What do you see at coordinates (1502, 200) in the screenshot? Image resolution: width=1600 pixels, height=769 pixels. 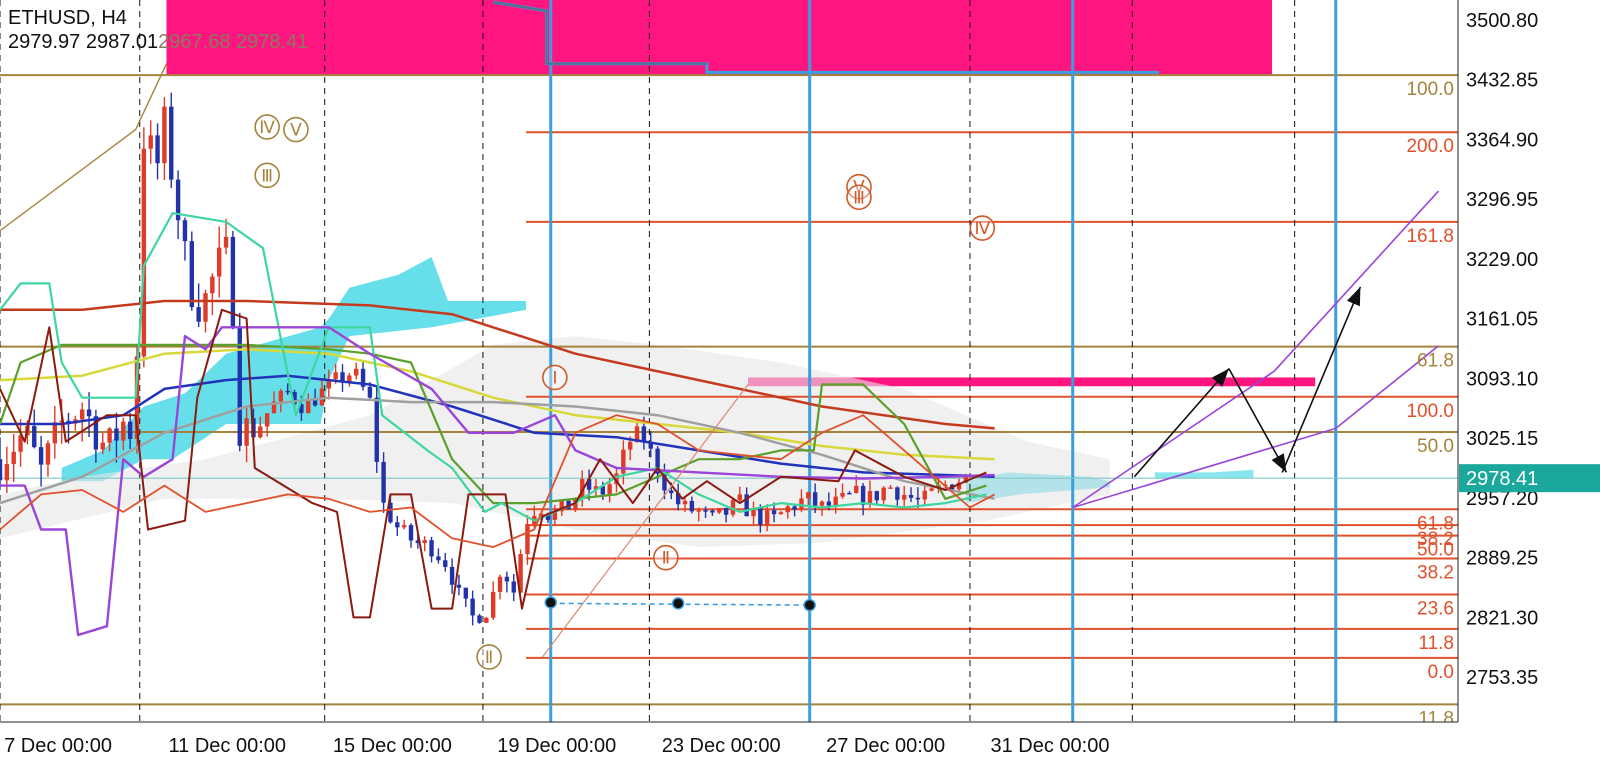 I see `price-tick-3: 3296.95` at bounding box center [1502, 200].